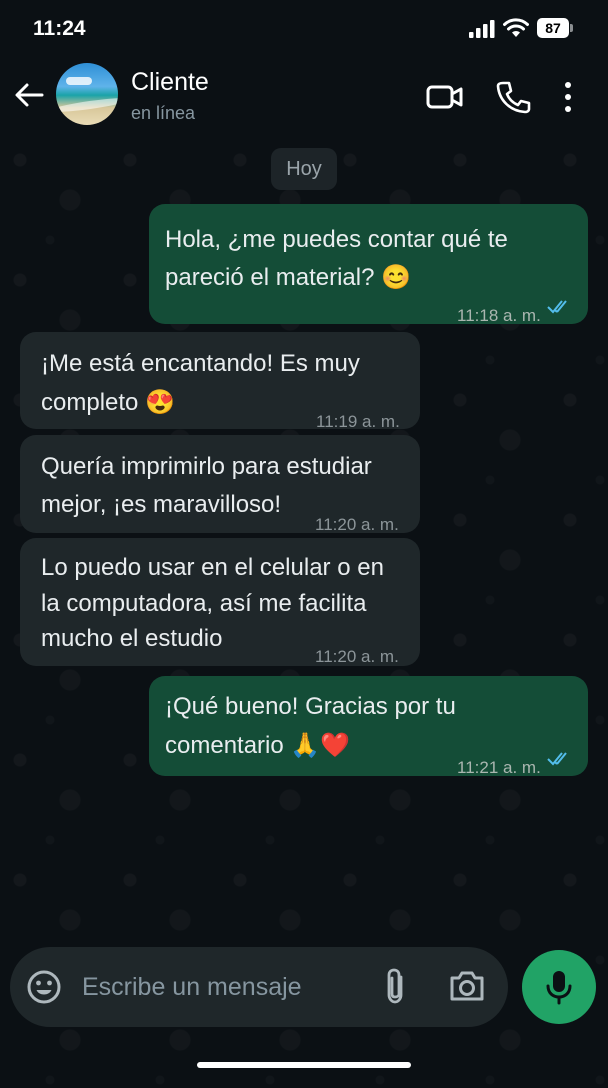 This screenshot has height=1088, width=608. Describe the element at coordinates (553, 28) in the screenshot. I see `battery-level: 87` at that location.